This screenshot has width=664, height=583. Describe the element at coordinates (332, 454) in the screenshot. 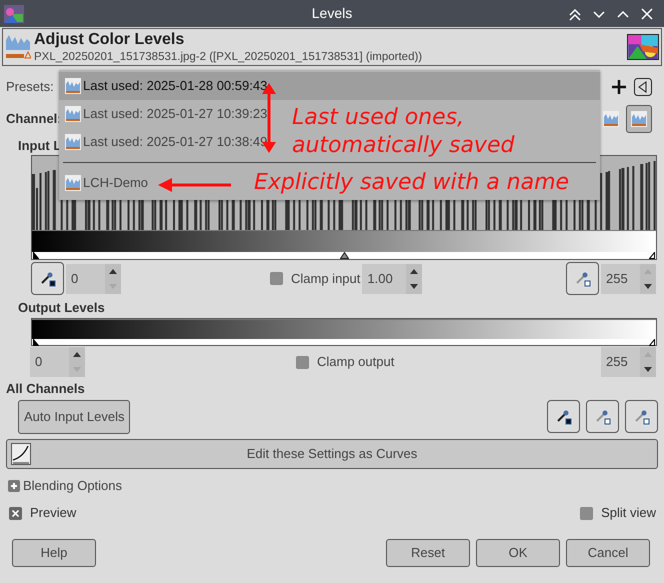

I see `edit-as-curves-button: Edit these Settings as Curves` at that location.